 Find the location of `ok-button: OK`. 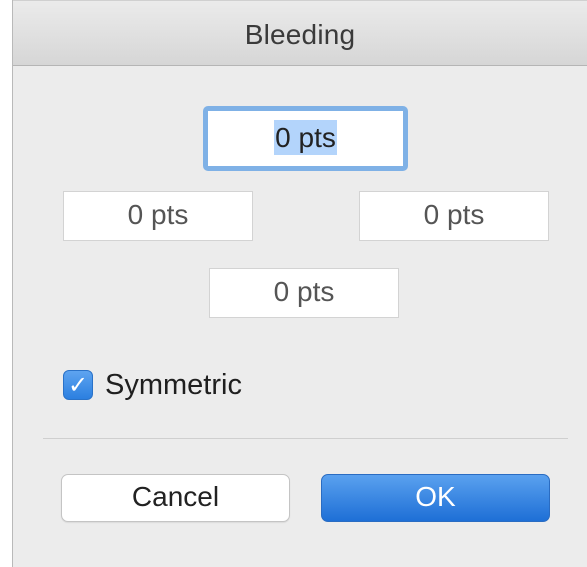

ok-button: OK is located at coordinates (435, 498).